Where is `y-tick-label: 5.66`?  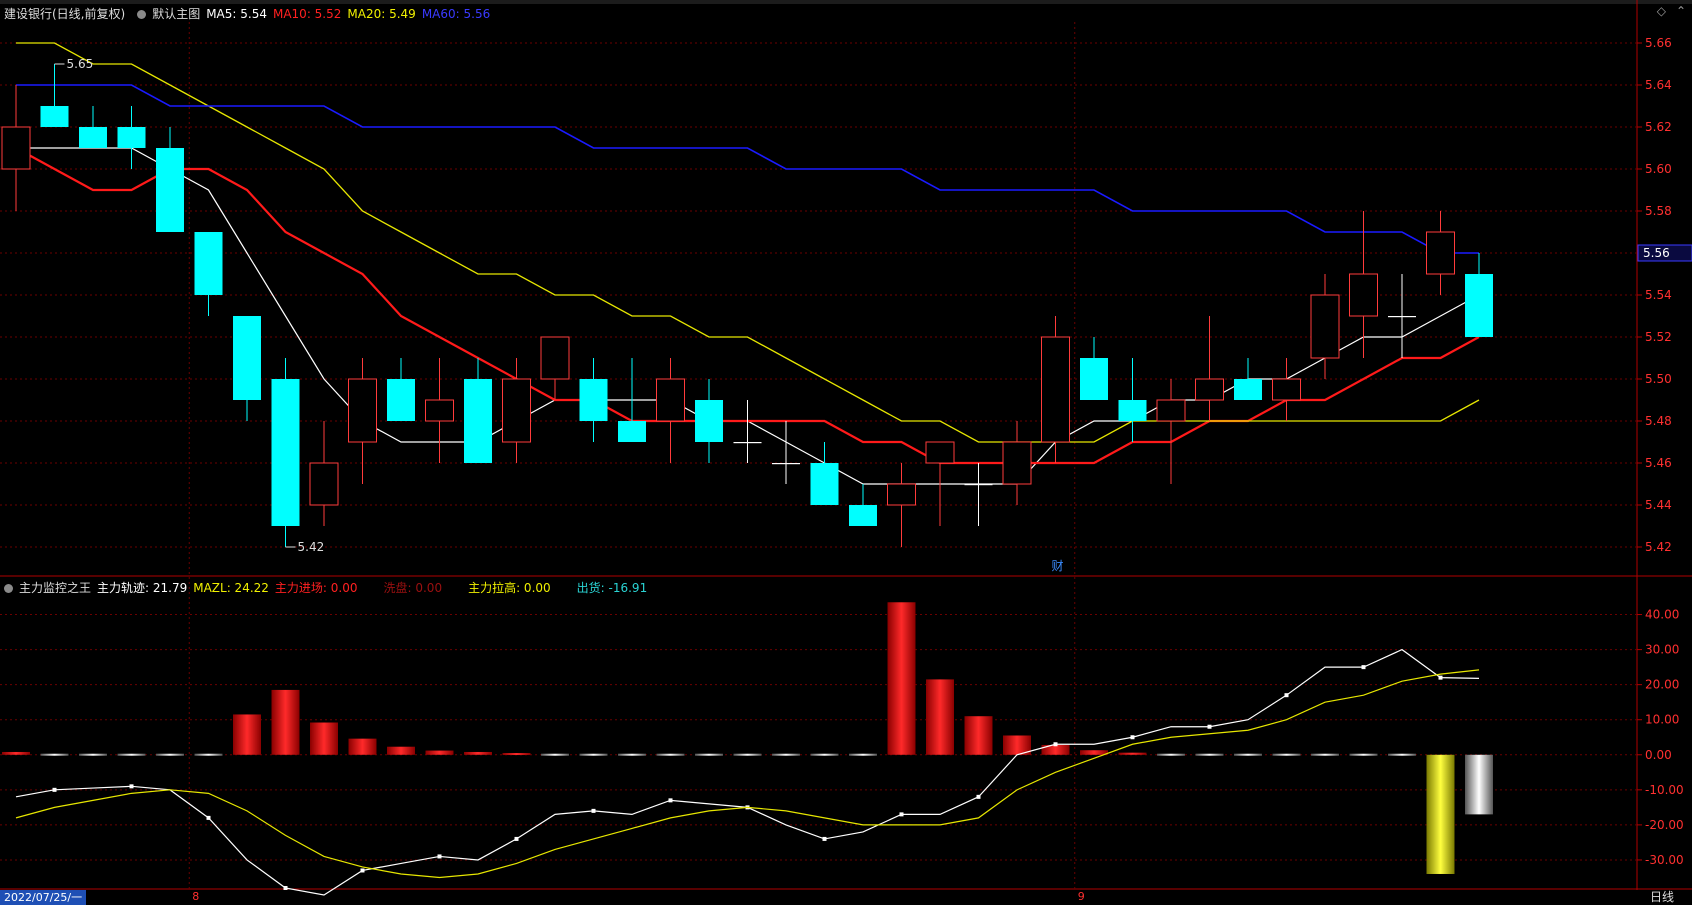
y-tick-label: 5.66 is located at coordinates (1658, 43).